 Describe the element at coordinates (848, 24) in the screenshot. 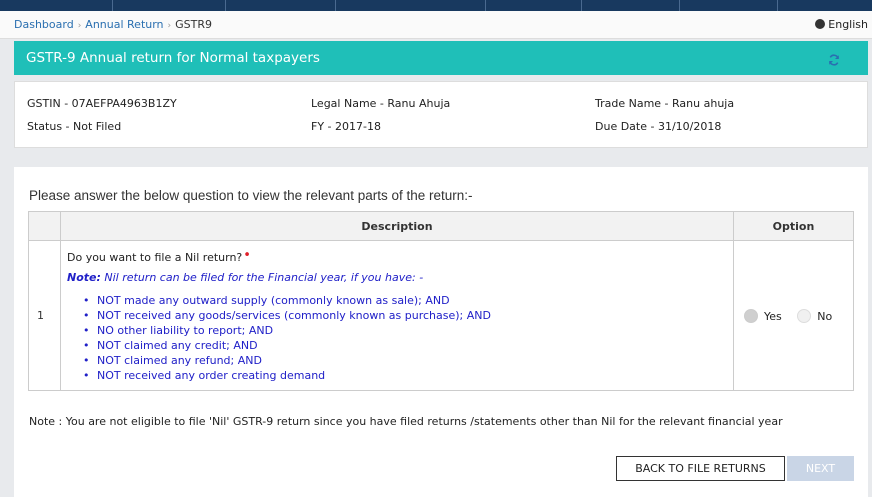

I see `language-label: English` at that location.